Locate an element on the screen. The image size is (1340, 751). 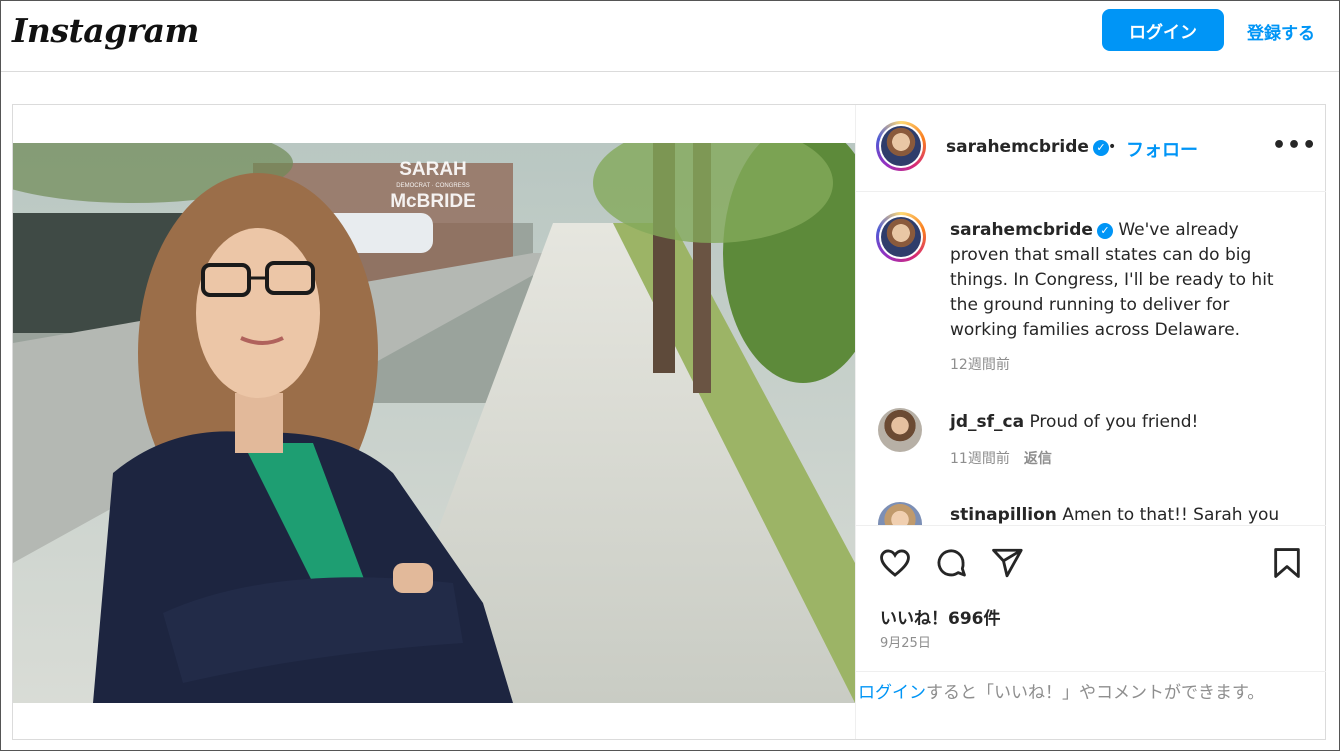
post-date: 9月25日 is located at coordinates (905, 641).